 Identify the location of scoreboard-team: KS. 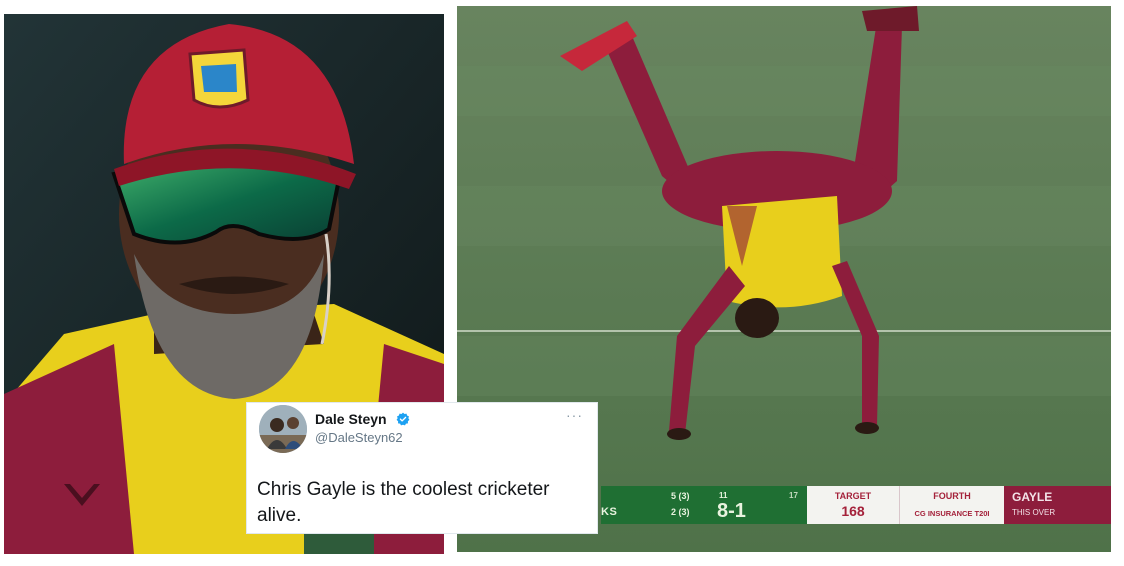
(609, 512).